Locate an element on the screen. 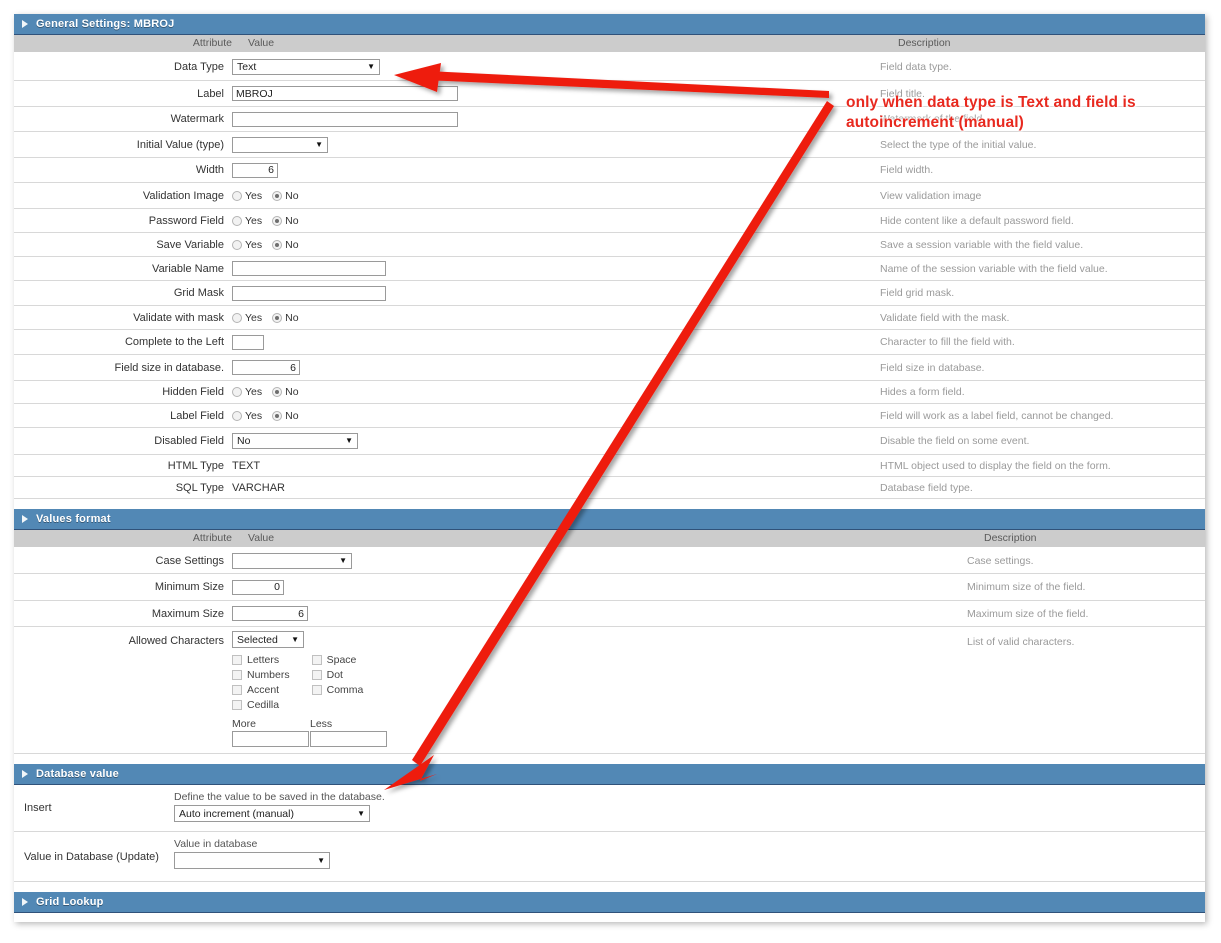 This screenshot has height=943, width=1221. width-input: 6 is located at coordinates (255, 170).